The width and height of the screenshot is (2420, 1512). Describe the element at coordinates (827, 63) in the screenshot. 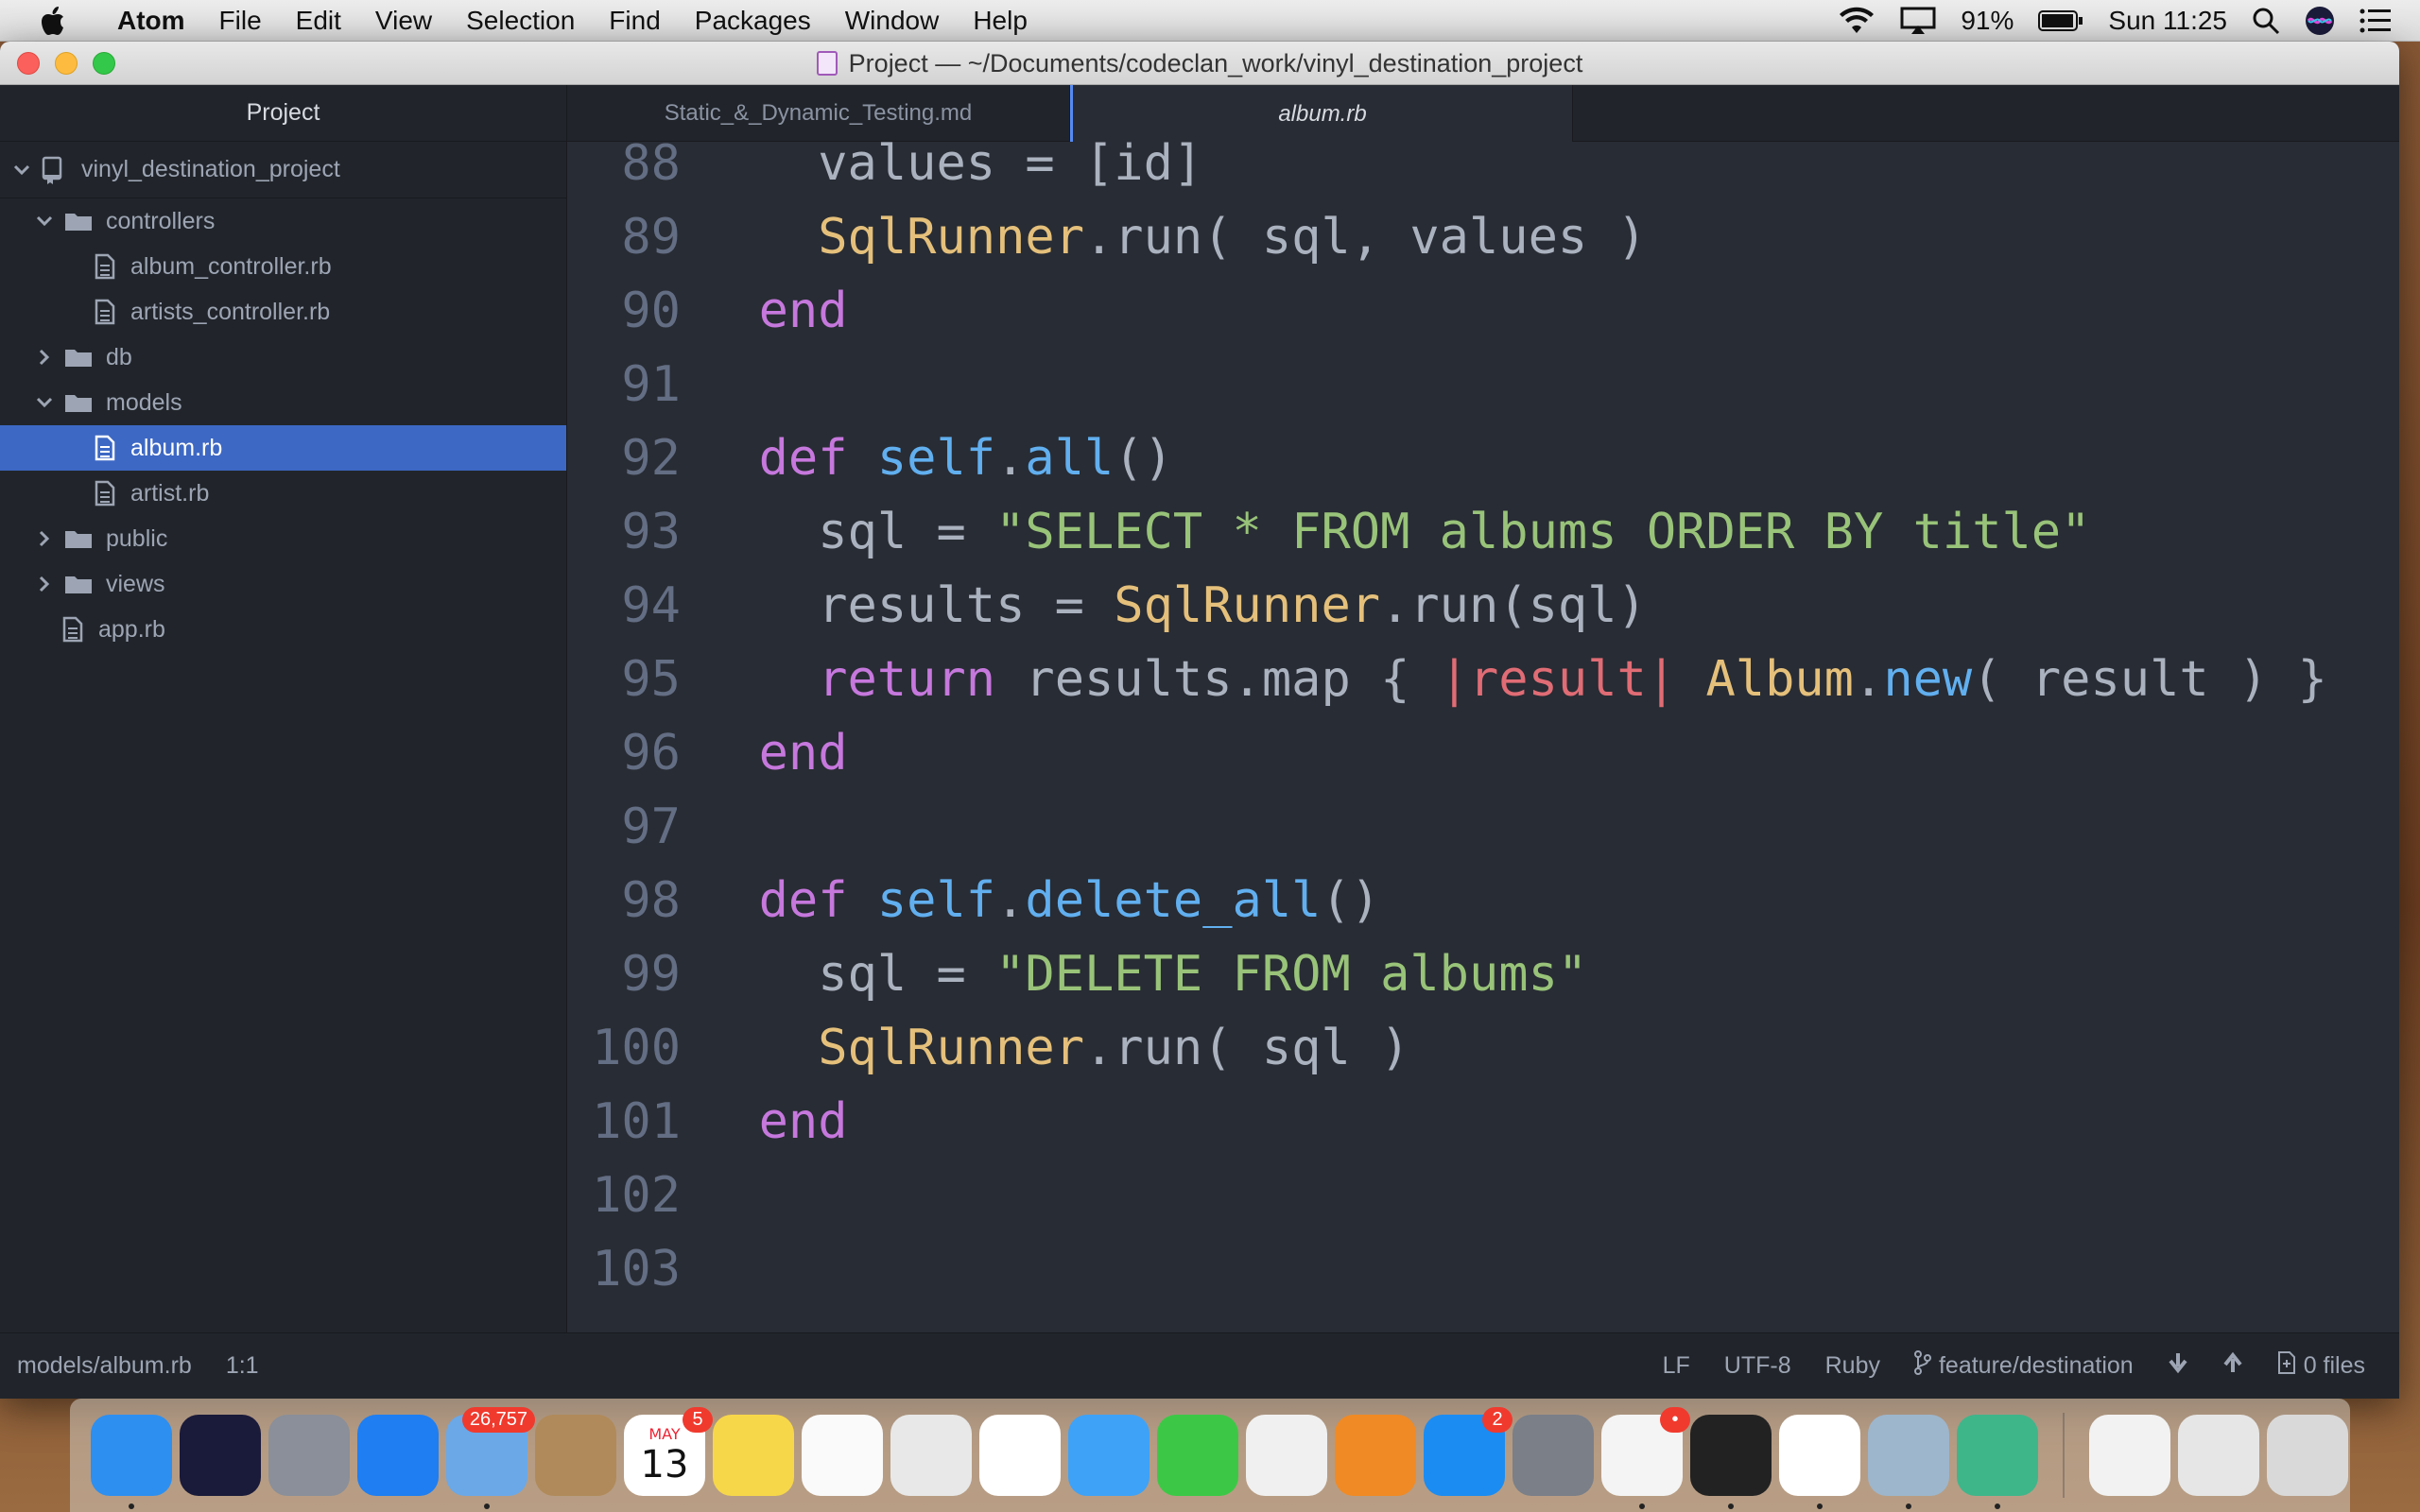

I see `document-proxy-icon` at that location.